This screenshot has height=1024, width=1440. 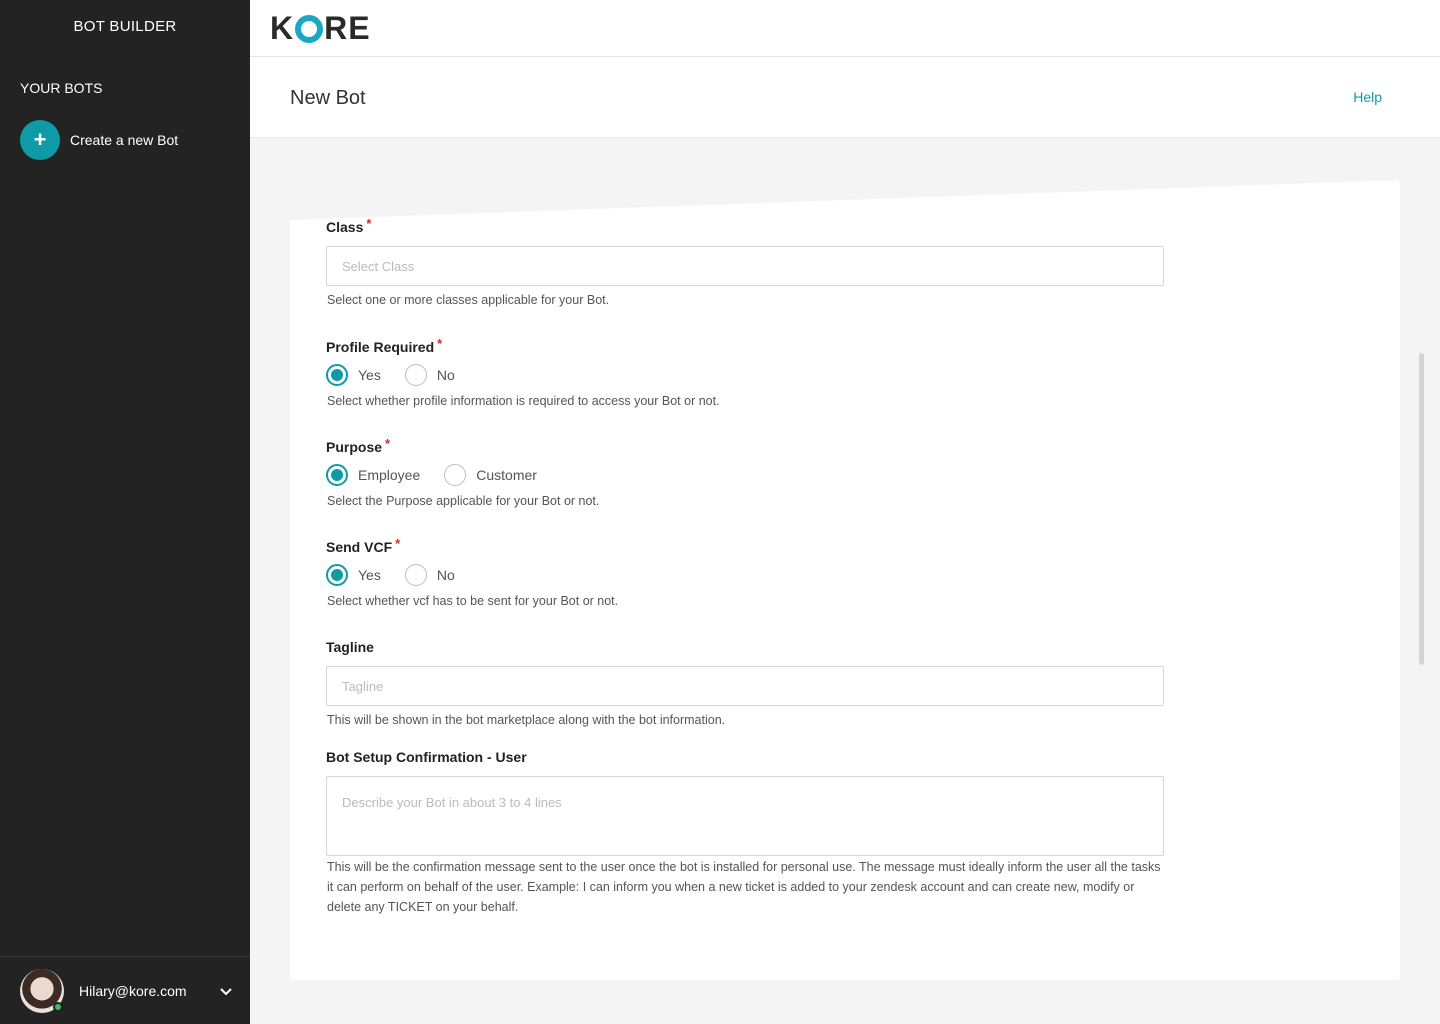 I want to click on send-vcf-radio-group: Yes No, so click(x=402, y=575).